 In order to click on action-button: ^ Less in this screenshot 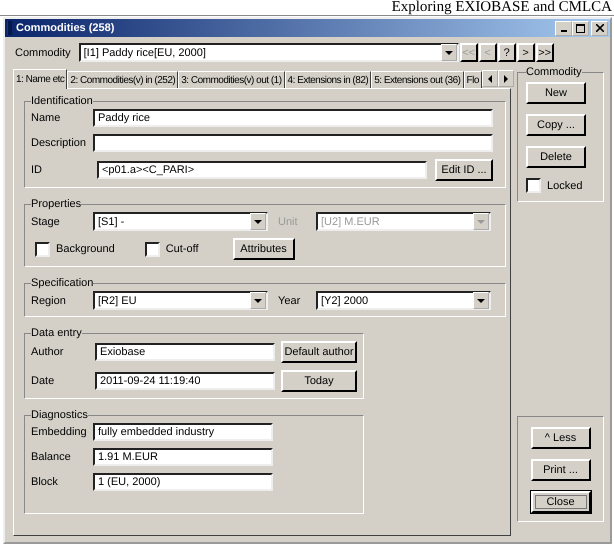, I will do `click(560, 438)`.